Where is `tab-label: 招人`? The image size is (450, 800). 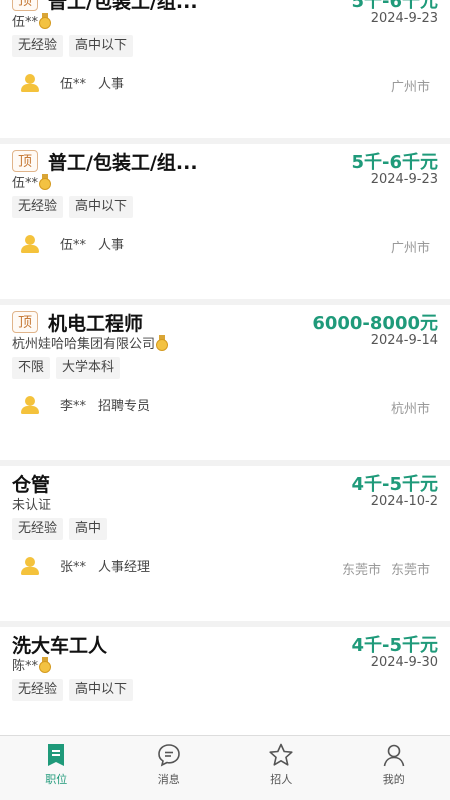
tab-label: 招人 is located at coordinates (281, 779).